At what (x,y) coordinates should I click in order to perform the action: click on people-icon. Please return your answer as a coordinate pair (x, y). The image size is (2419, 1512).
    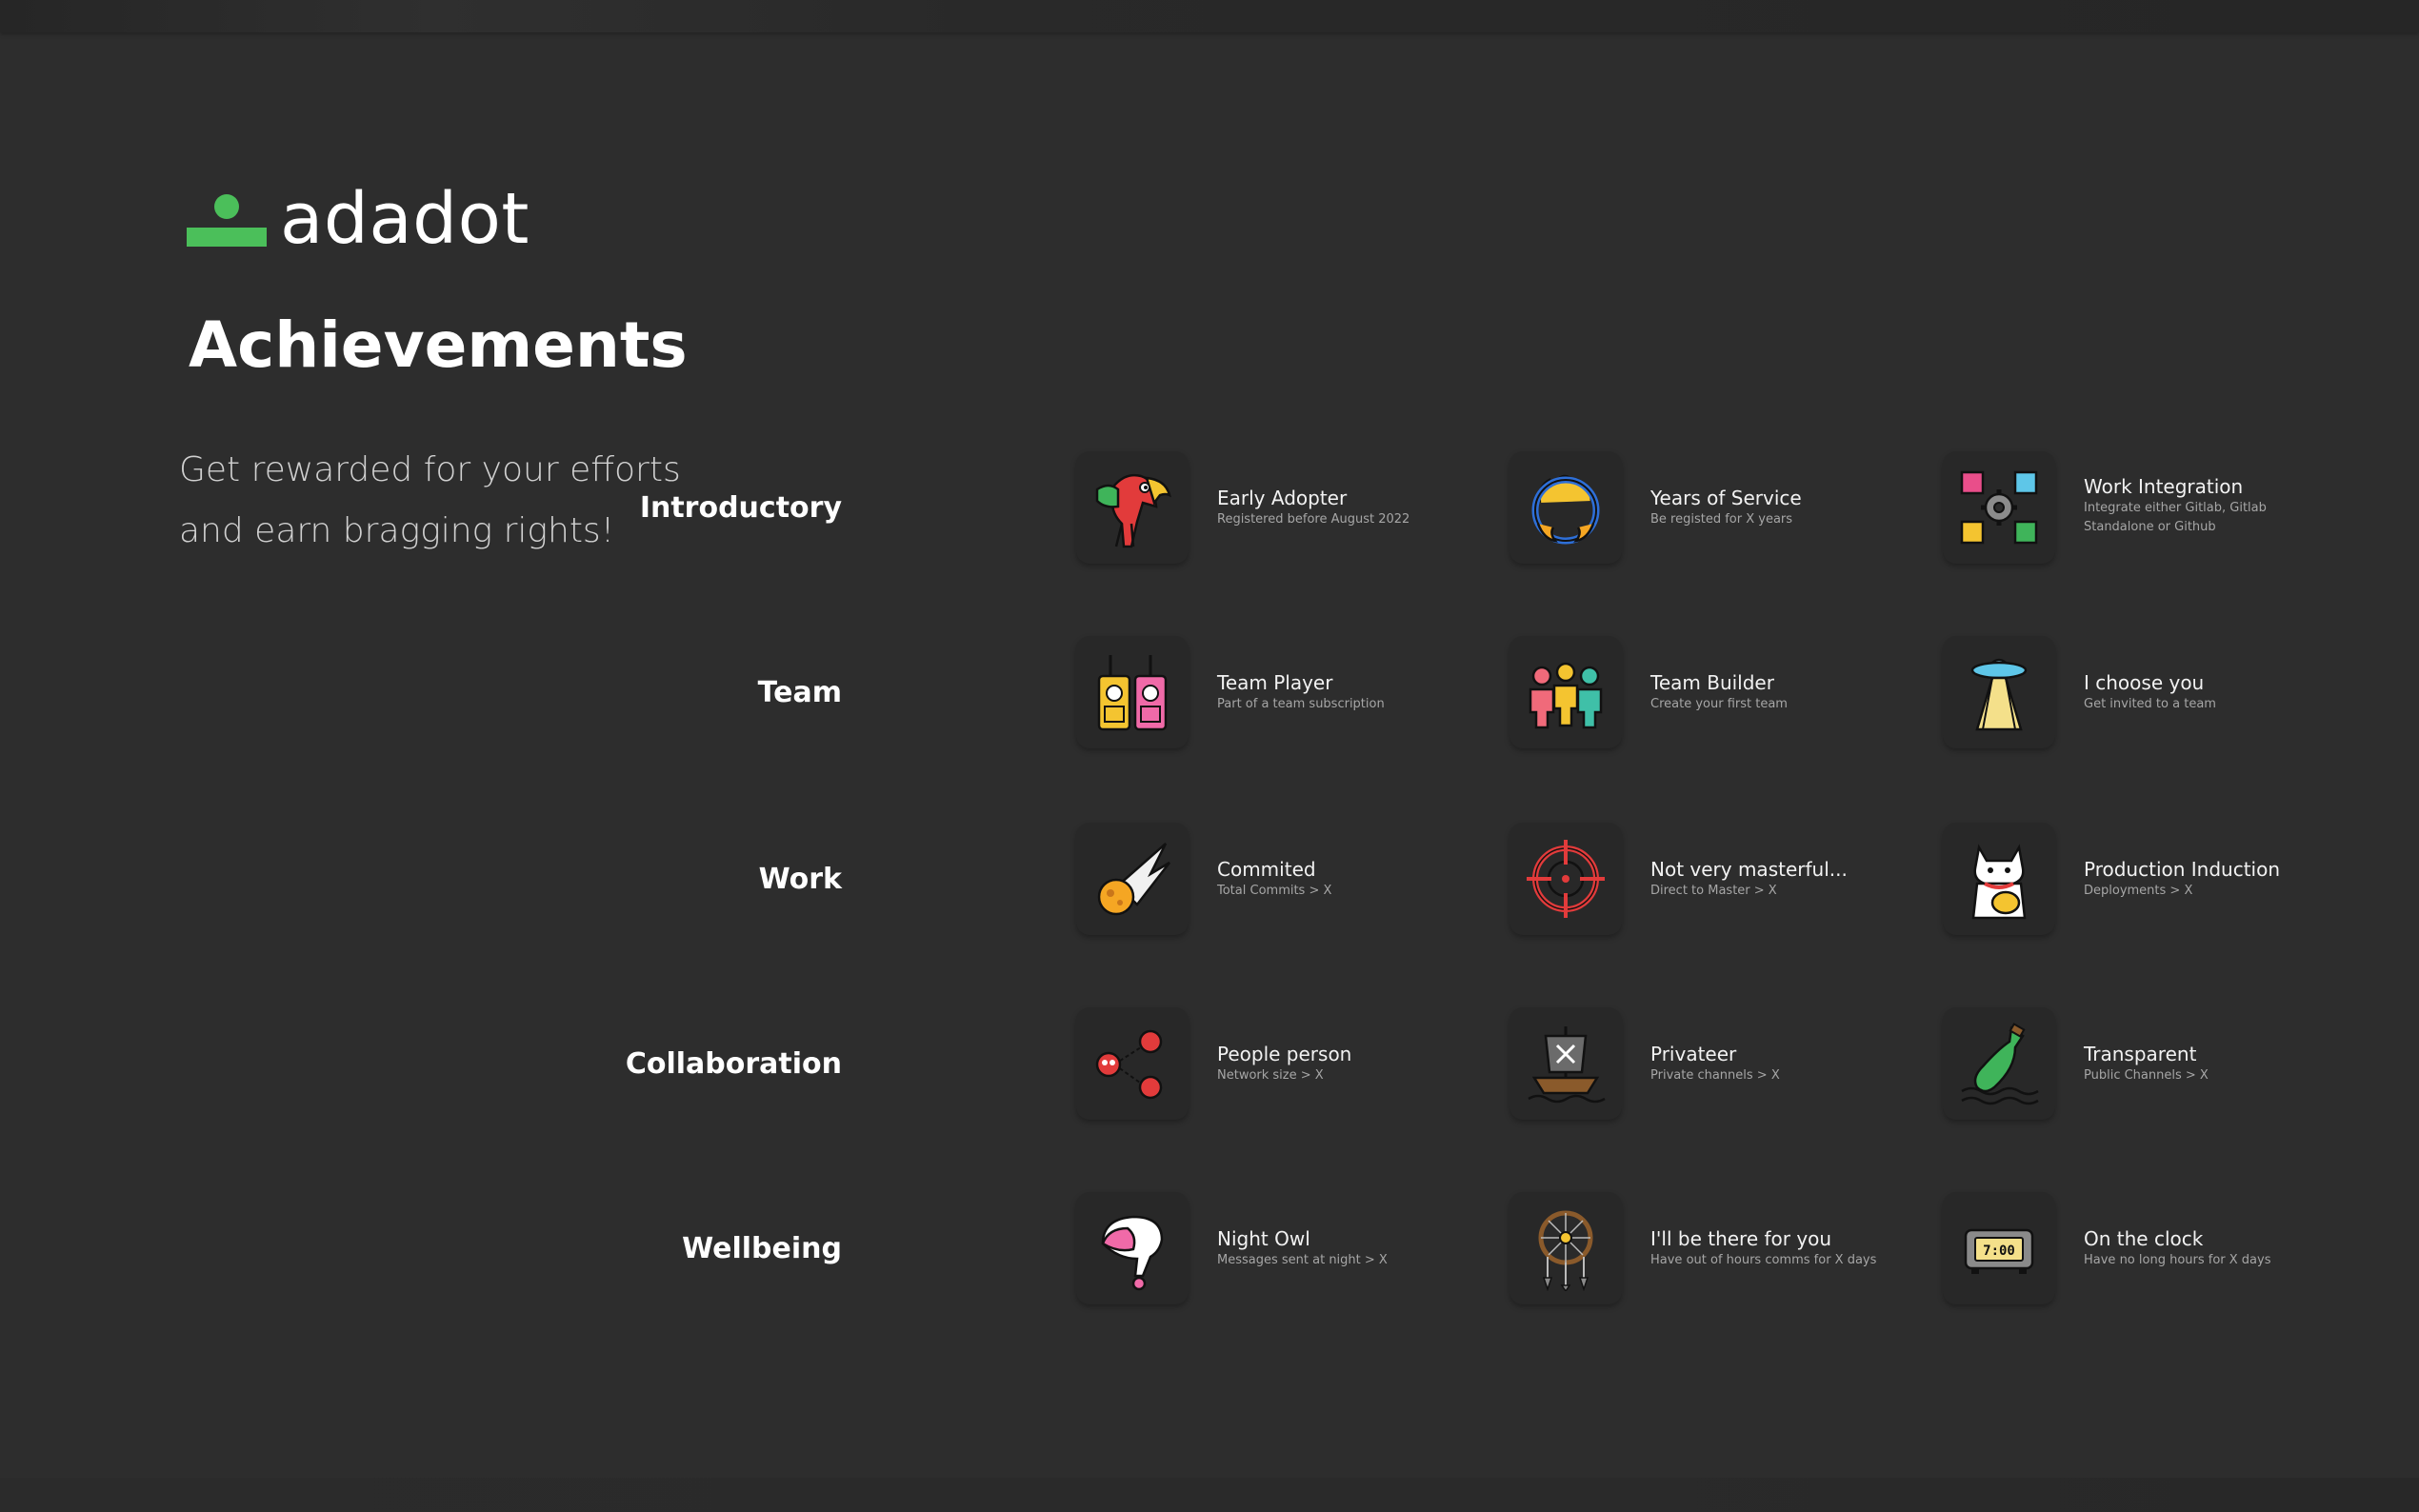
    Looking at the image, I should click on (1566, 695).